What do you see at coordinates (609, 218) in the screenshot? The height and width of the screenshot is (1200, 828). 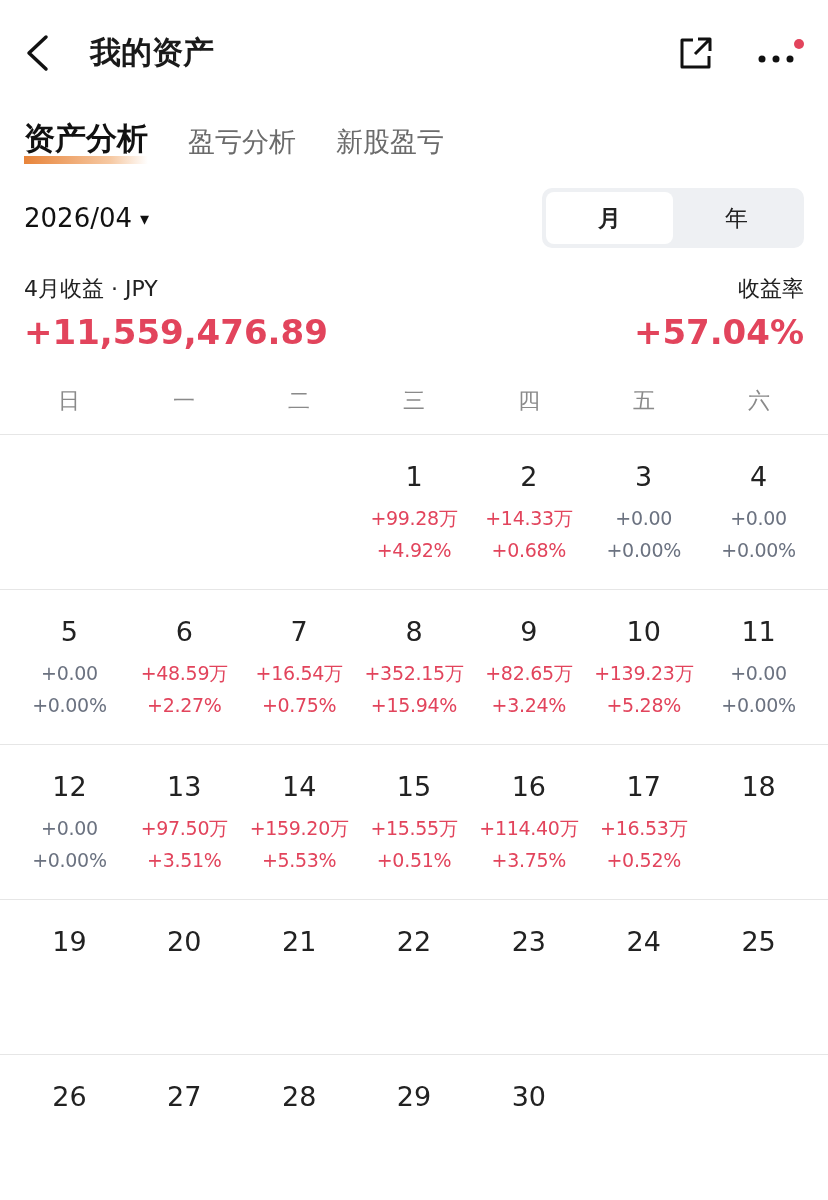 I see `period-option: 月` at bounding box center [609, 218].